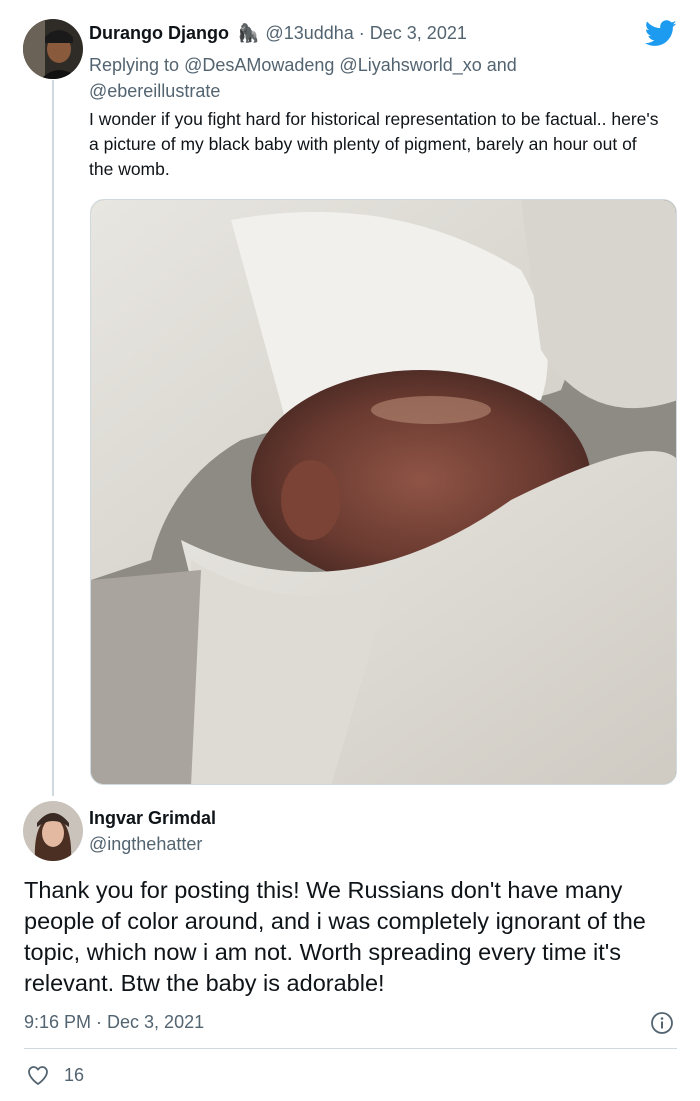  Describe the element at coordinates (309, 33) in the screenshot. I see `tweet1-handle: @13uddha` at that location.